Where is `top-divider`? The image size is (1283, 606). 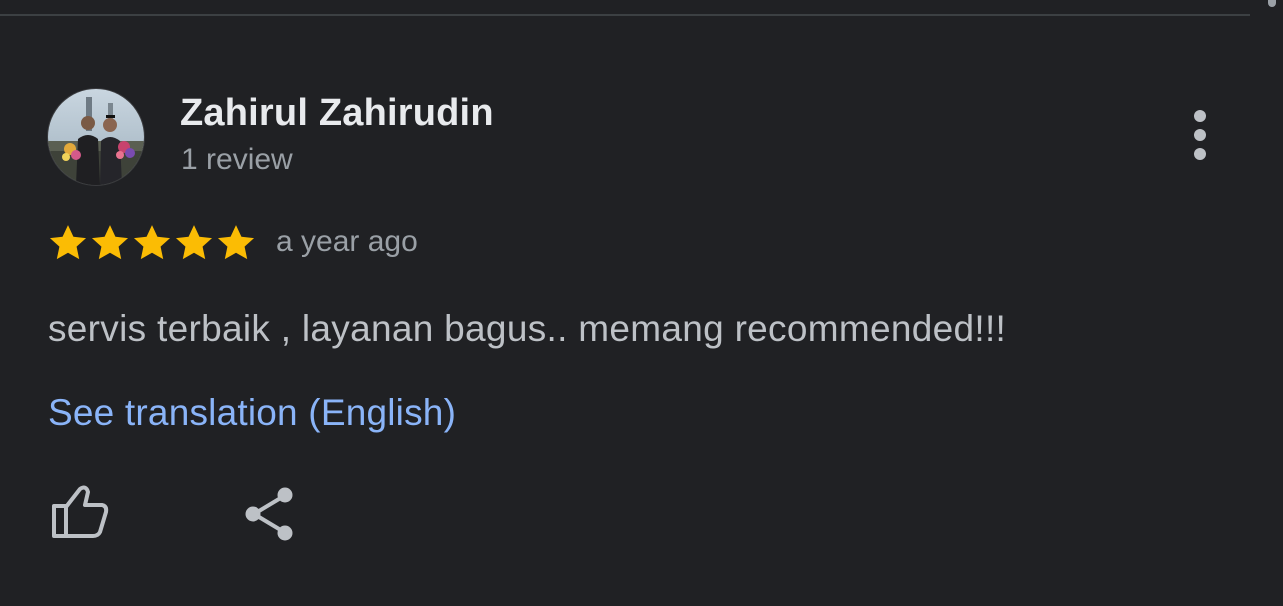
top-divider is located at coordinates (625, 15).